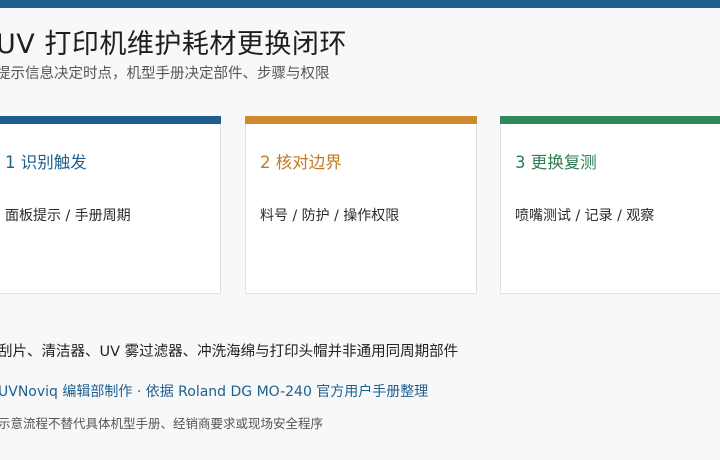  Describe the element at coordinates (110, 205) in the screenshot. I see `step-card-identify-trigger: 1 识别触发 面板提示 / 手册周期` at that location.